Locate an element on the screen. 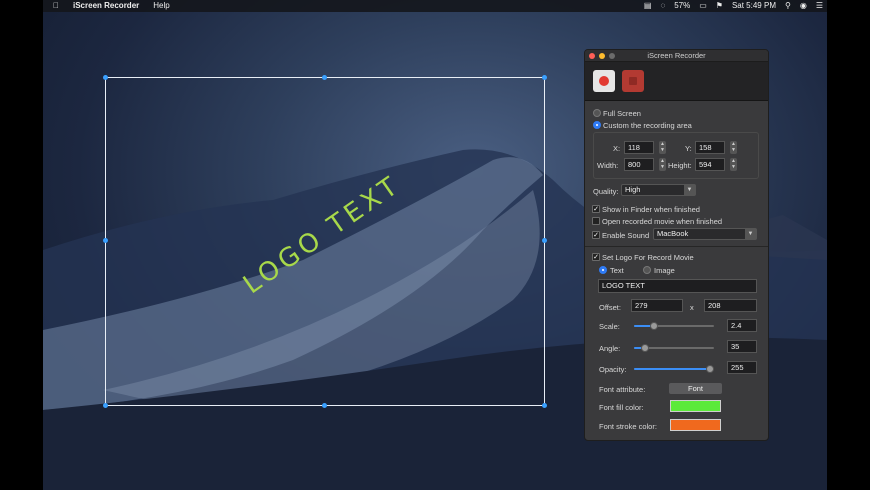 This screenshot has width=870, height=490. x-label: X: is located at coordinates (617, 148).